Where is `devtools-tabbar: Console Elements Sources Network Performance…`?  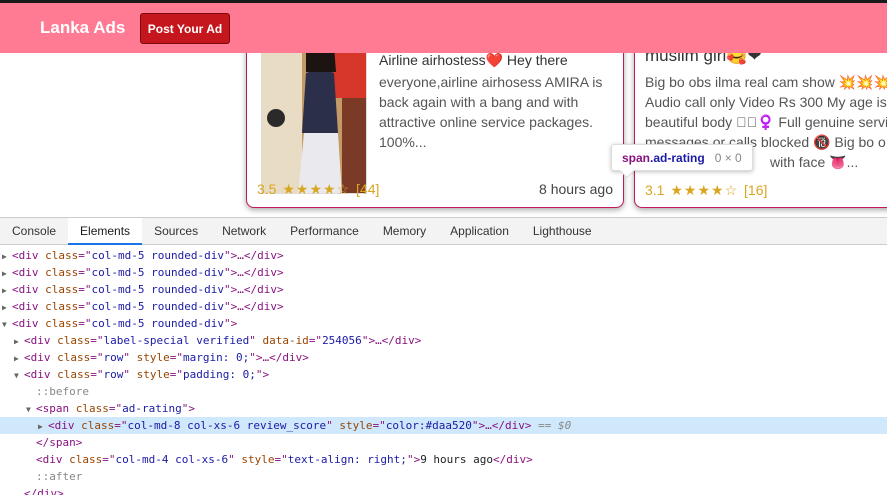
devtools-tabbar: Console Elements Sources Network Performance… is located at coordinates (443, 231).